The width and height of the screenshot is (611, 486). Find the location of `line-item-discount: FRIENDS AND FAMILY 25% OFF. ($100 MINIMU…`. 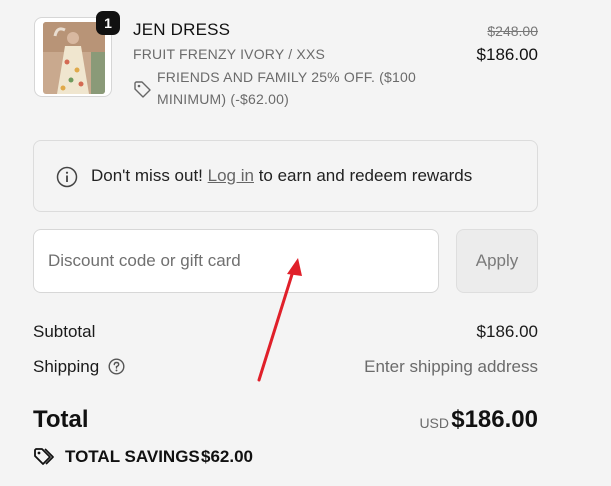

line-item-discount: FRIENDS AND FAMILY 25% OFF. ($100 MINIMU… is located at coordinates (286, 88).